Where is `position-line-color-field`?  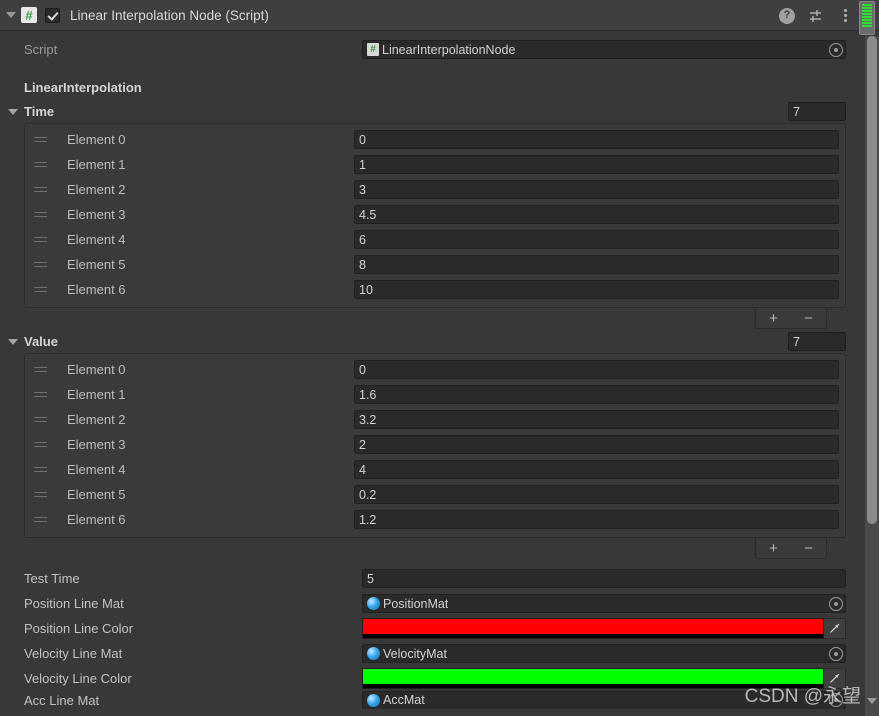
position-line-color-field is located at coordinates (604, 628).